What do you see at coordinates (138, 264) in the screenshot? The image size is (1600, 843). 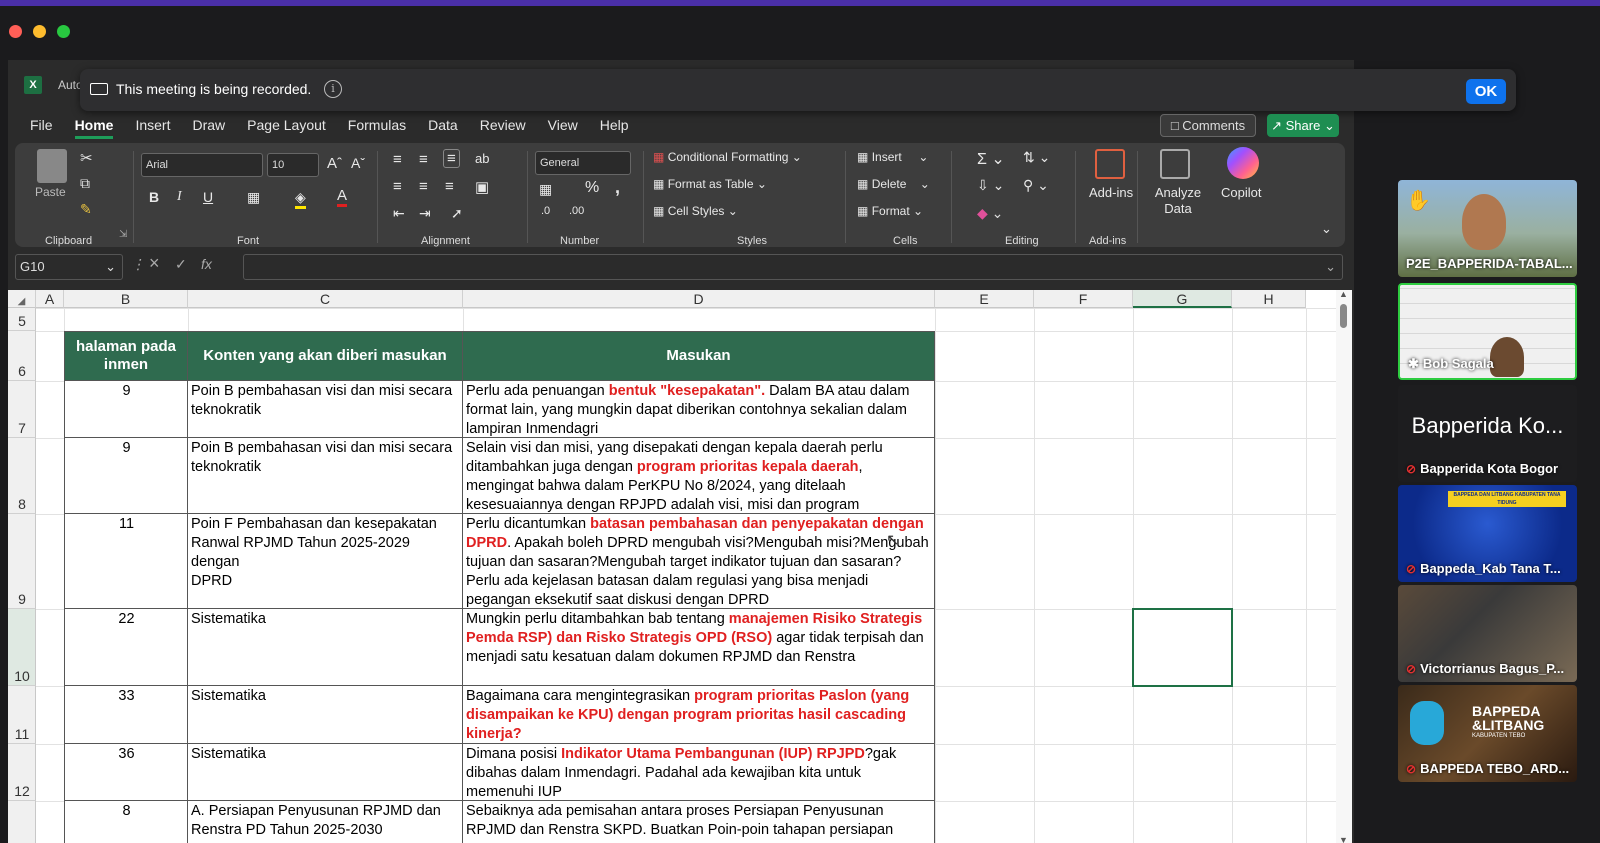 I see `more-icon: ⋮` at bounding box center [138, 264].